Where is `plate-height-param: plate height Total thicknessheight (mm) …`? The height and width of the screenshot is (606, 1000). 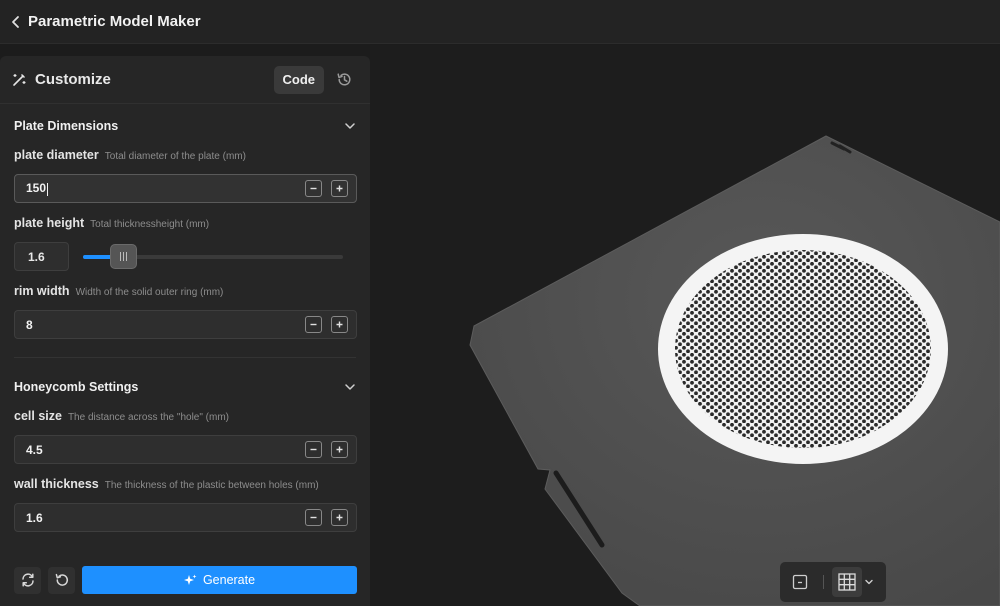 plate-height-param: plate height Total thicknessheight (mm) … is located at coordinates (185, 243).